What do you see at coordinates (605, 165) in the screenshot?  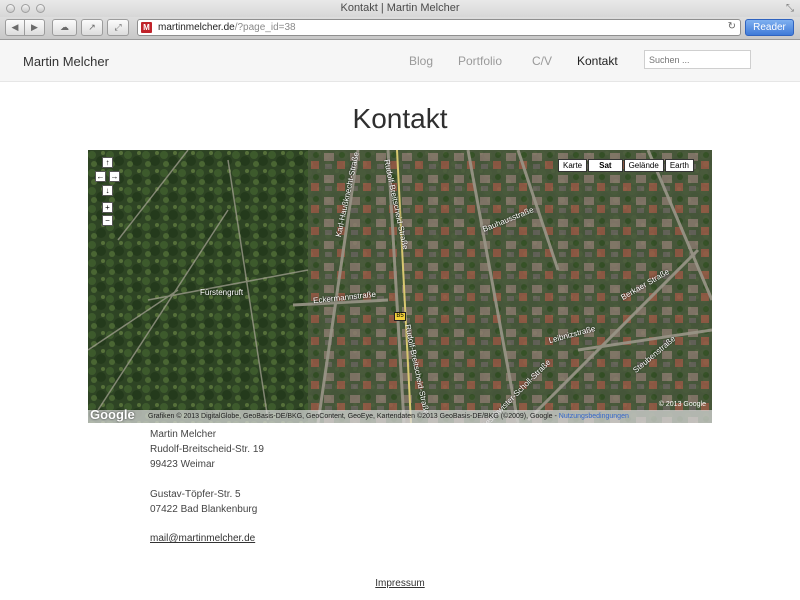 I see `map-type-sat: Sat` at bounding box center [605, 165].